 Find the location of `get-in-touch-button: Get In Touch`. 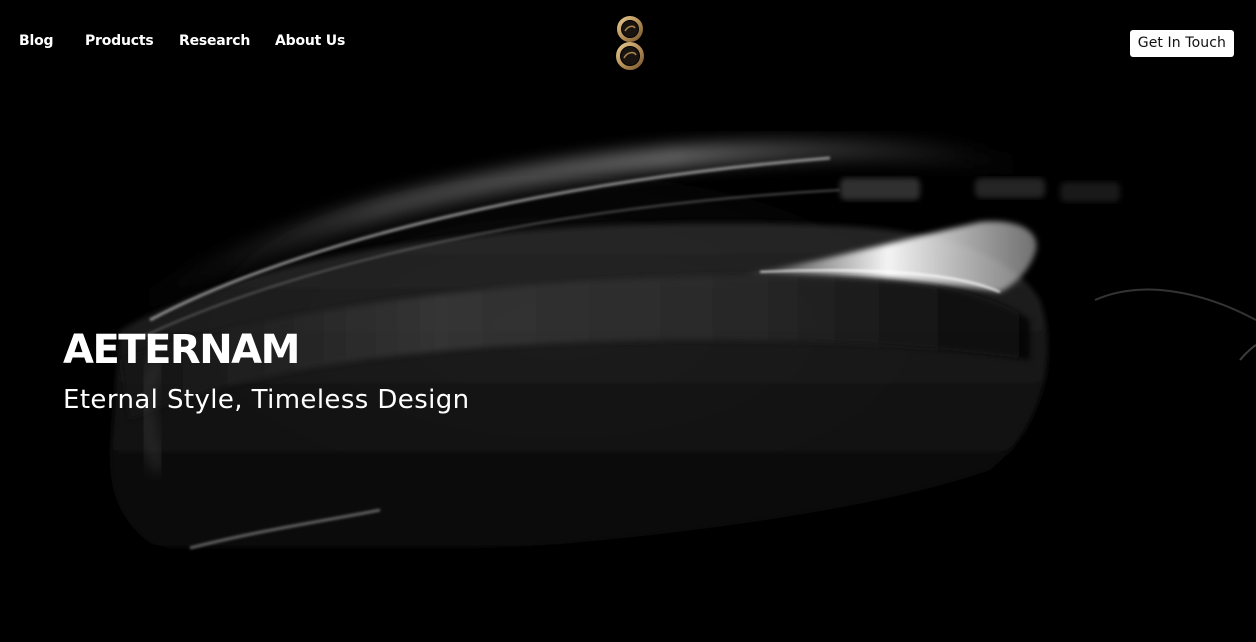

get-in-touch-button: Get In Touch is located at coordinates (1181, 43).